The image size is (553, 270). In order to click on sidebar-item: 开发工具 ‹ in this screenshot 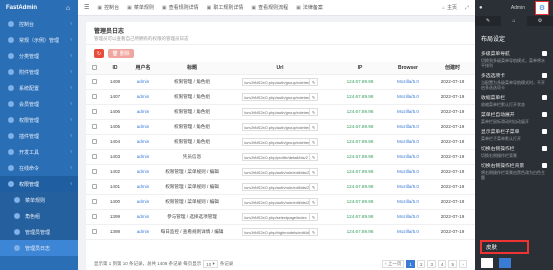, I will do `click(39, 152)`.